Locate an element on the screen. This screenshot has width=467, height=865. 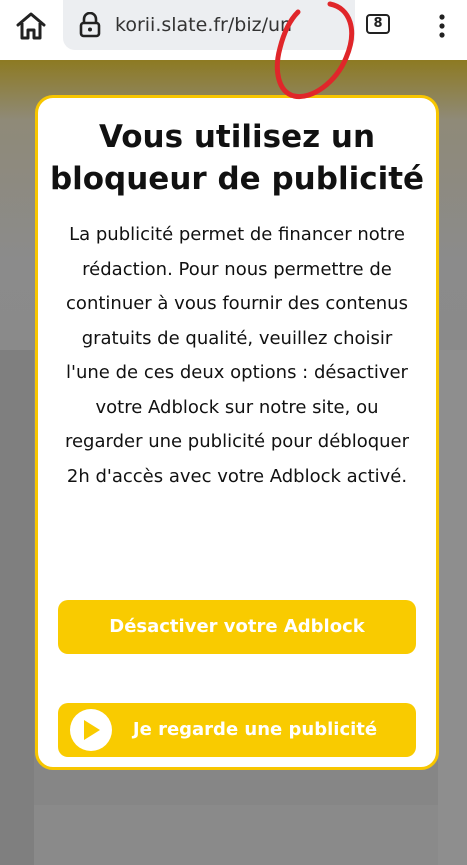
address-bar: korii.slate.fr/biz/un is located at coordinates (209, 25).